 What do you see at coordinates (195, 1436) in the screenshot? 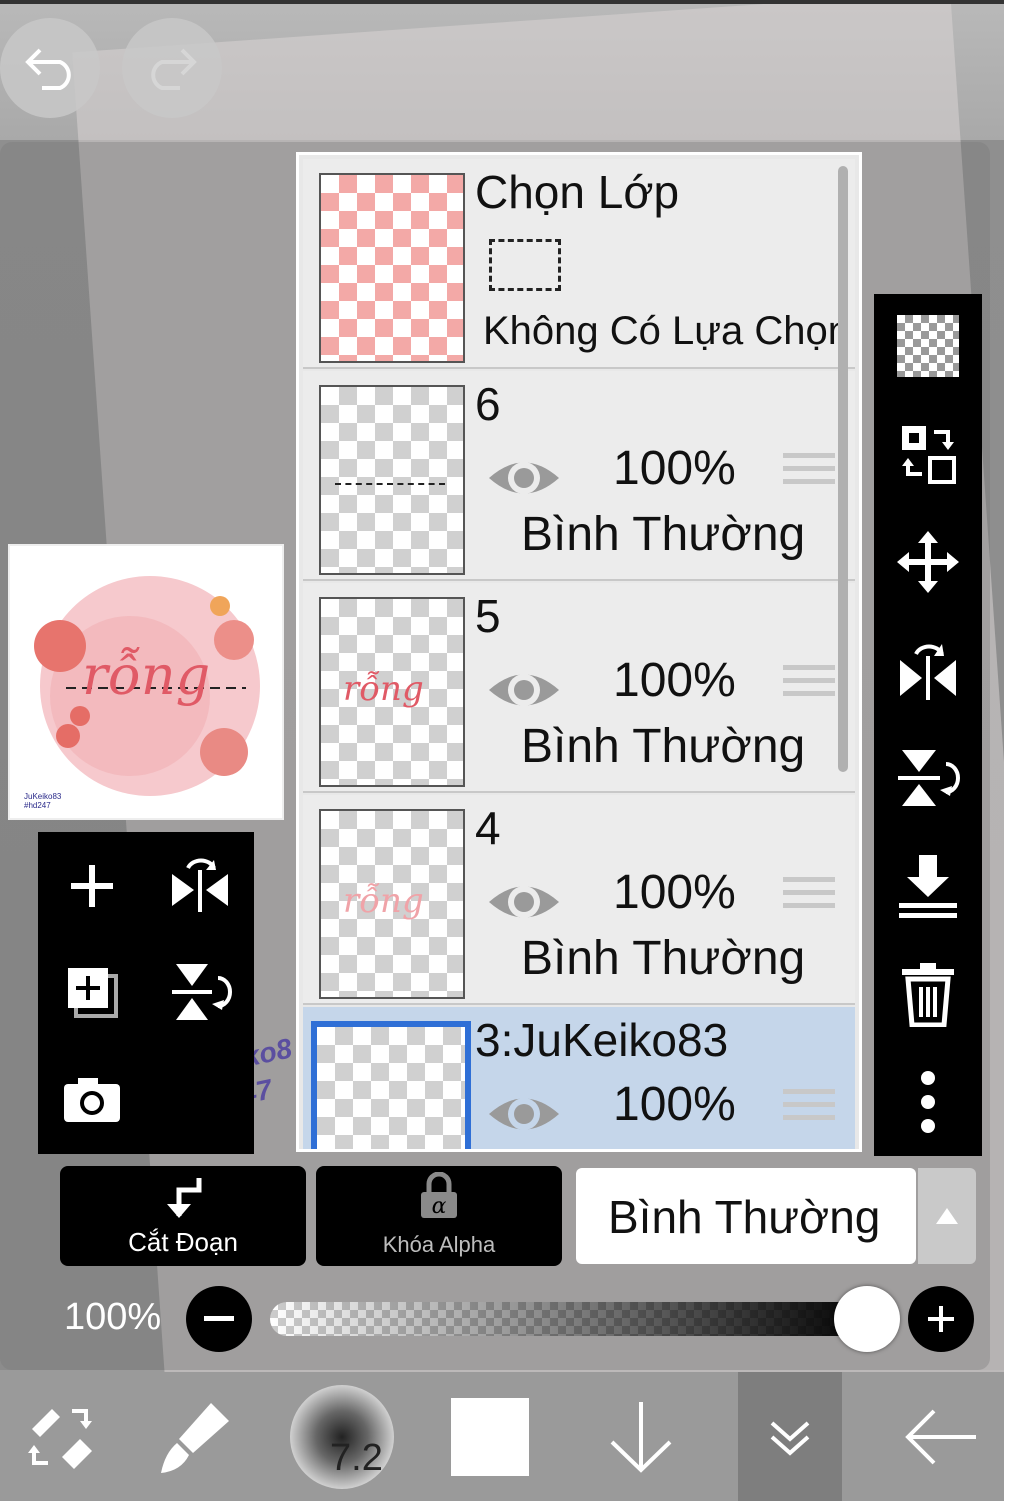
I see `brush-tool-button` at bounding box center [195, 1436].